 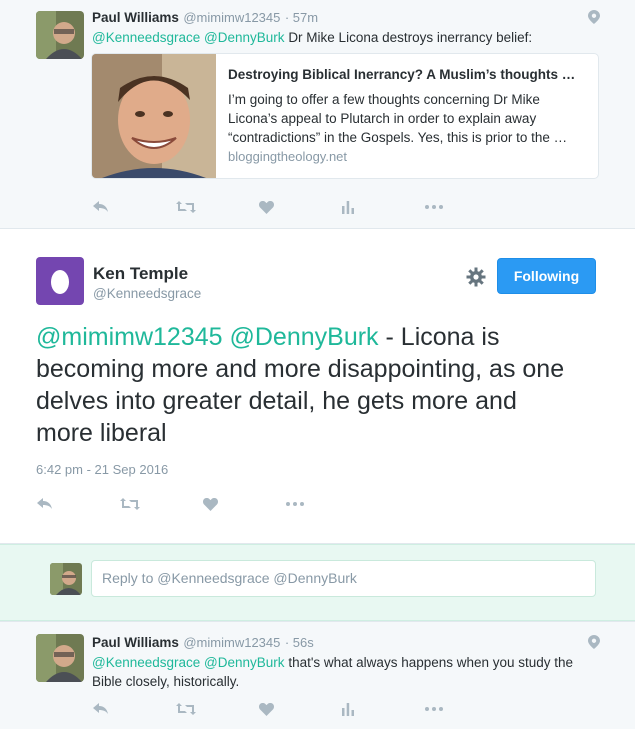 I want to click on author-name: Ken Temple, so click(x=140, y=274).